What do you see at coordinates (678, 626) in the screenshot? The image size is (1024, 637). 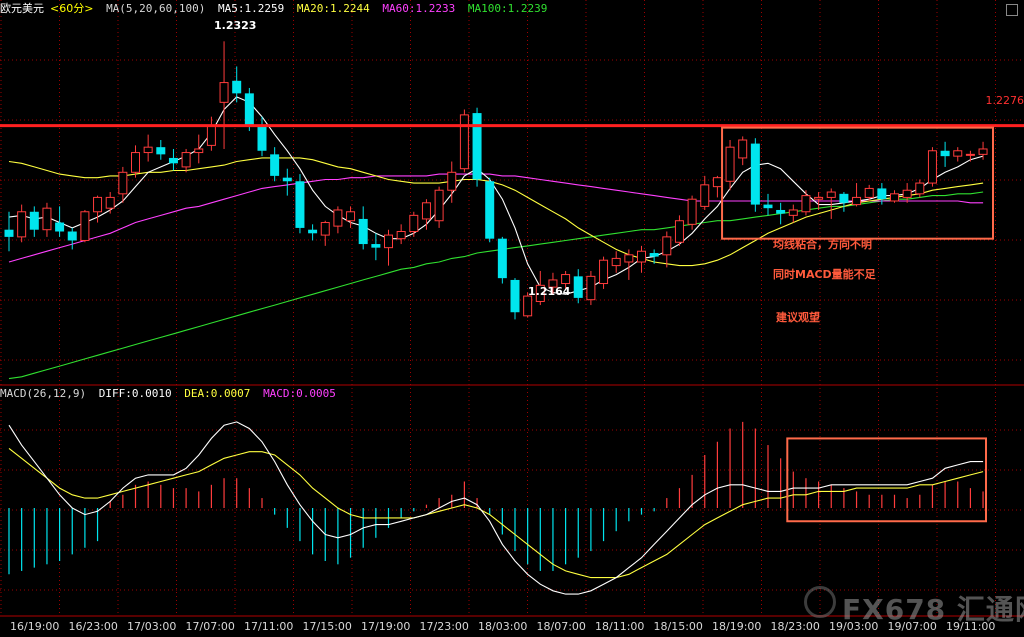 I see `time-axis-label: 18/15:00` at bounding box center [678, 626].